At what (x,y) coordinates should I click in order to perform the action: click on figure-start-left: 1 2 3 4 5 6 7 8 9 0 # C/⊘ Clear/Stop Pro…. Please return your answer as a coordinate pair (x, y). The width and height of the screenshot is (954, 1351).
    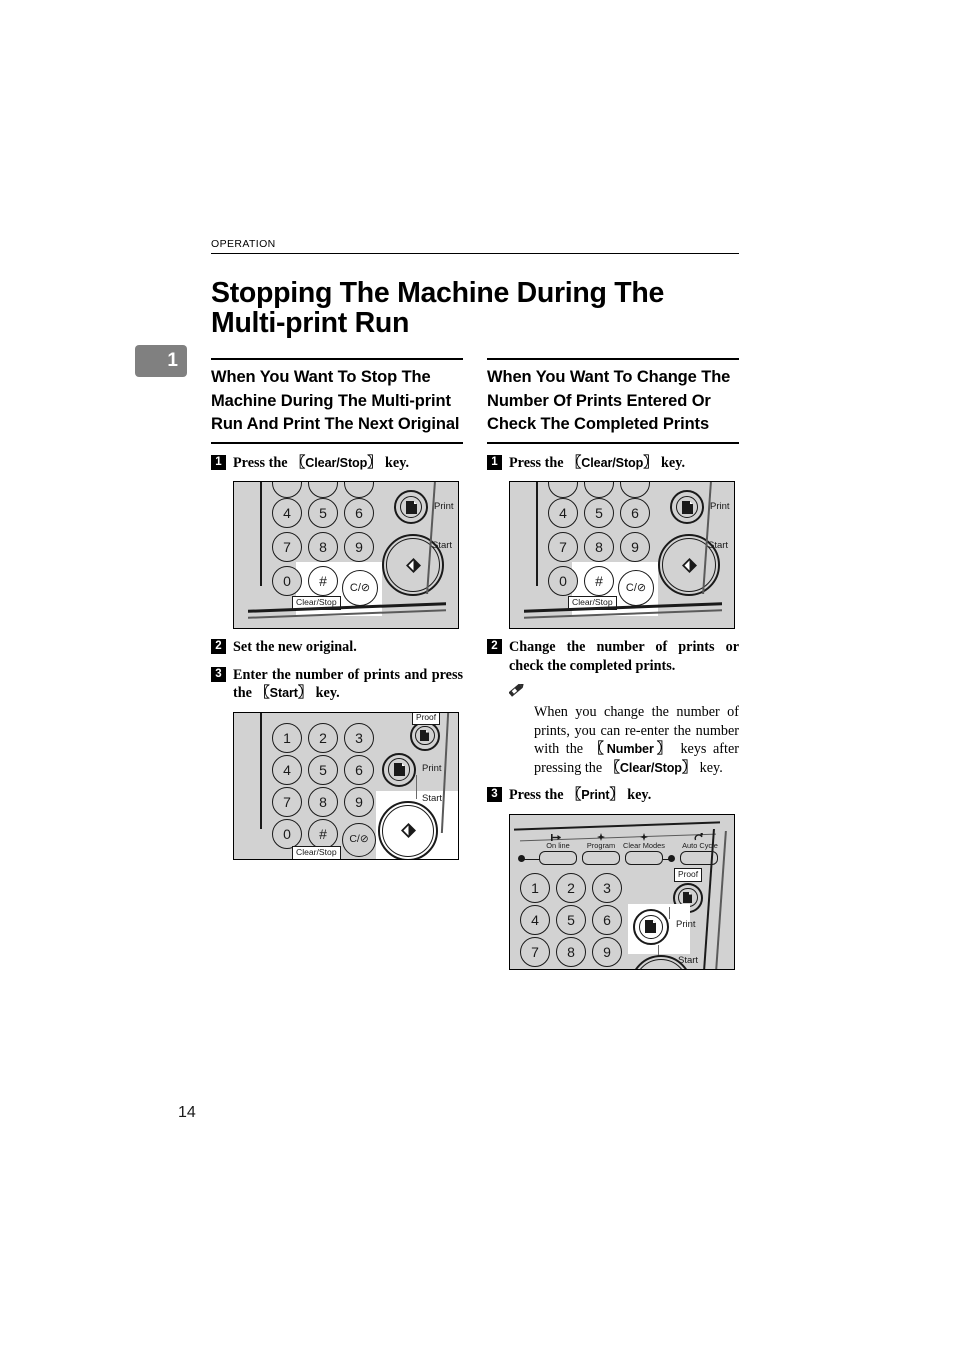
    Looking at the image, I should click on (346, 785).